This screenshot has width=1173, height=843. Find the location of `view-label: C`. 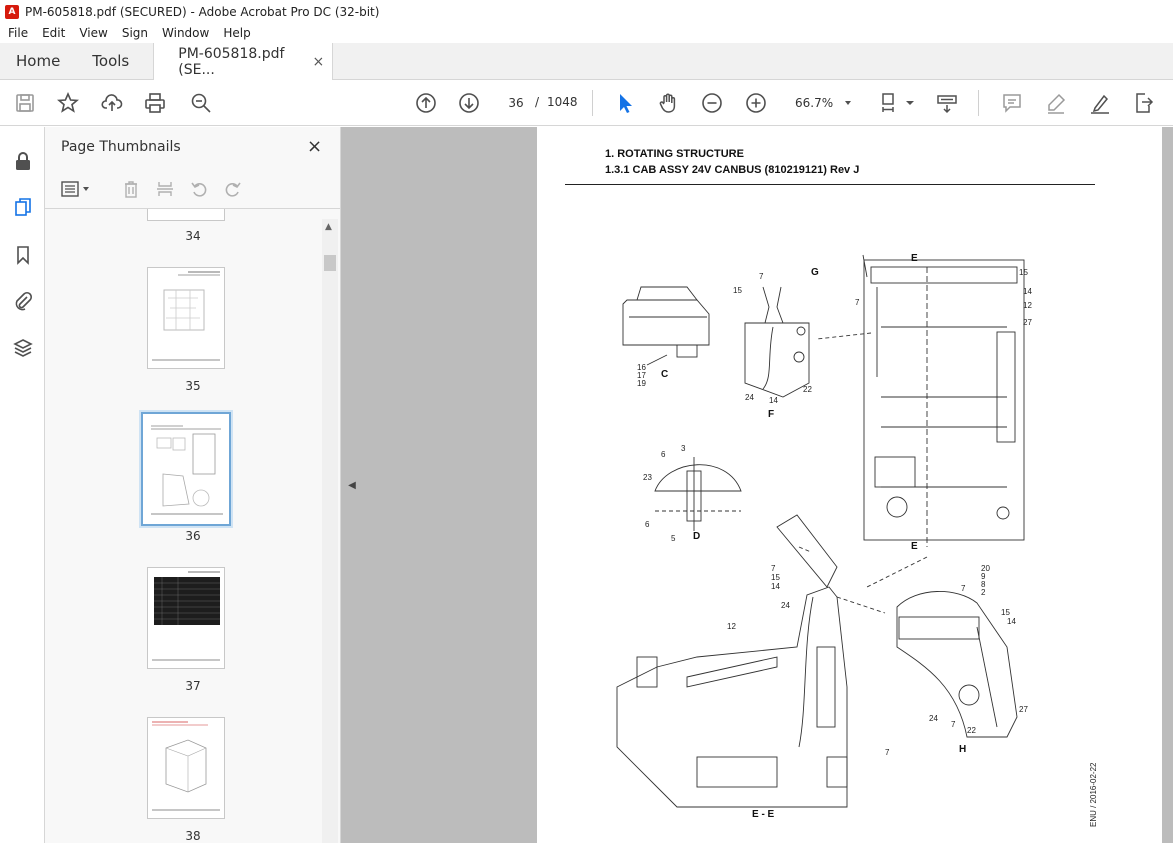

view-label: C is located at coordinates (664, 374).